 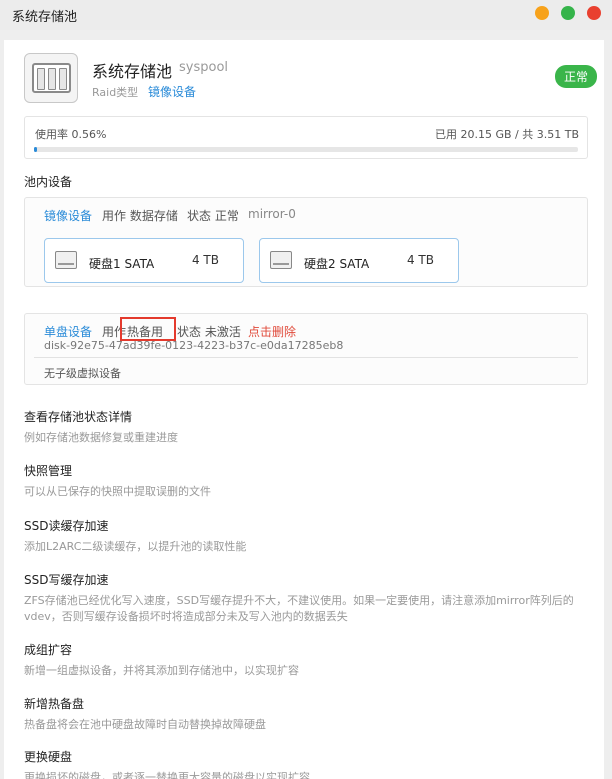 What do you see at coordinates (45, 17) in the screenshot?
I see `window-title: 系统存储池` at bounding box center [45, 17].